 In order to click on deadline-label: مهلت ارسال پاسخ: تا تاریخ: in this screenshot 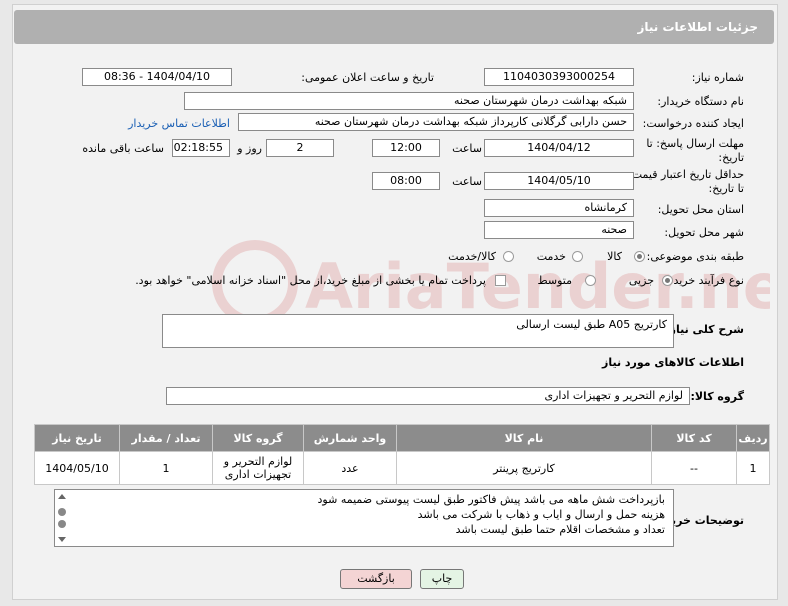, I will do `click(695, 150)`.